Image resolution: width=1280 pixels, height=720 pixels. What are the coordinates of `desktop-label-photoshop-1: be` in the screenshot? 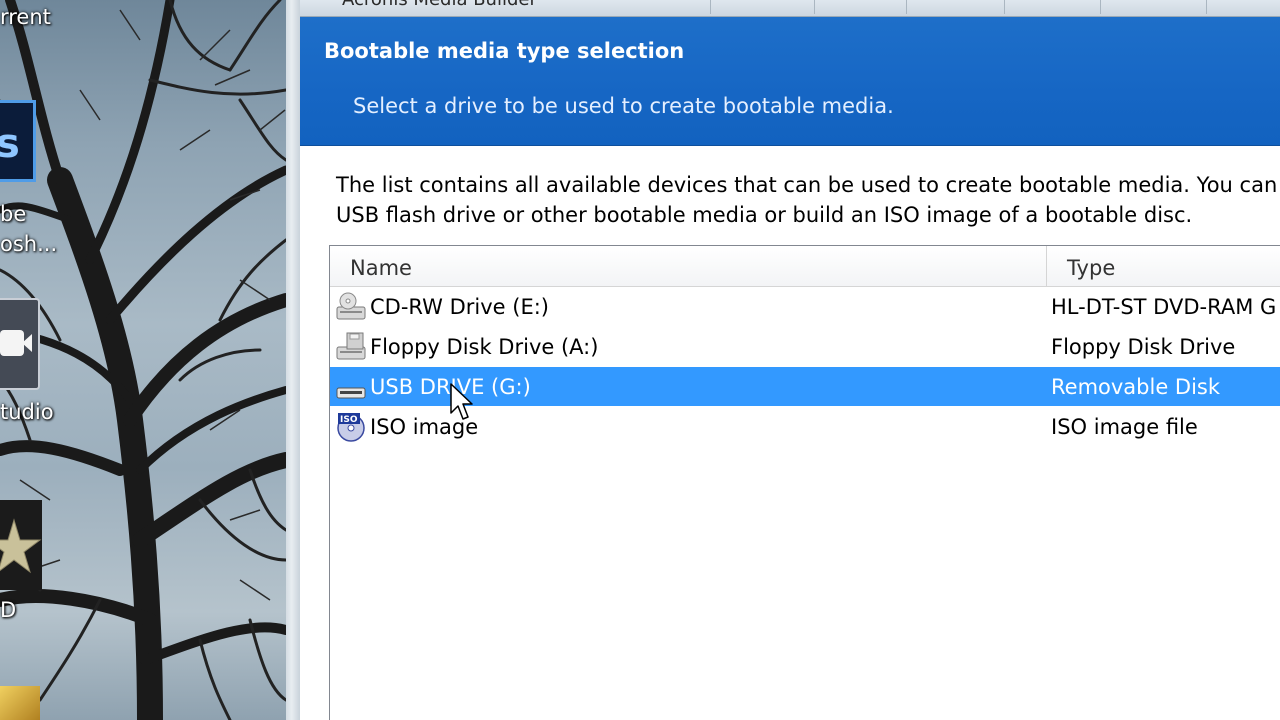 It's located at (13, 214).